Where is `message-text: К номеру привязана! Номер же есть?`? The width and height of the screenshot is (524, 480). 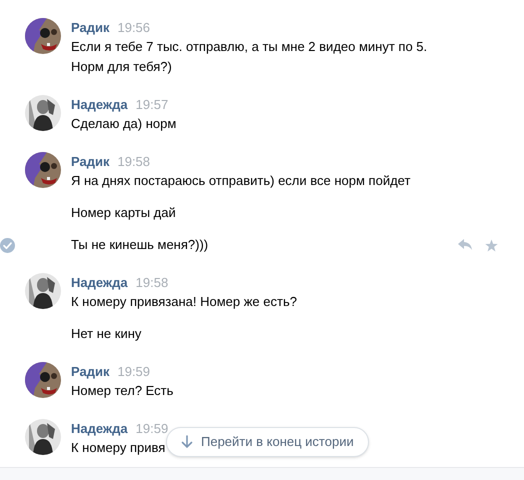
message-text: К номеру привязана! Номер же есть? is located at coordinates (184, 302).